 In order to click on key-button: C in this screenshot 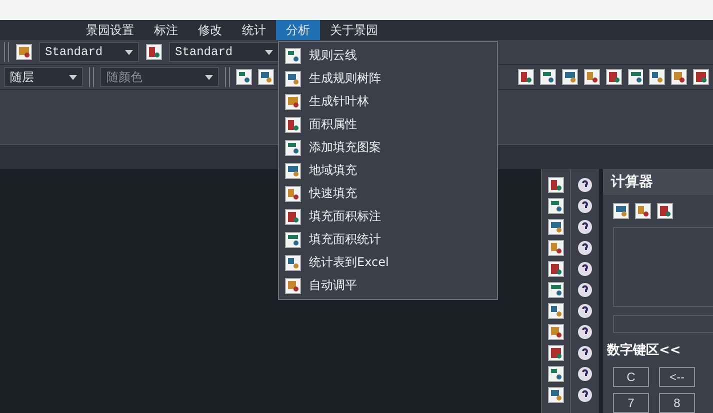, I will do `click(631, 377)`.